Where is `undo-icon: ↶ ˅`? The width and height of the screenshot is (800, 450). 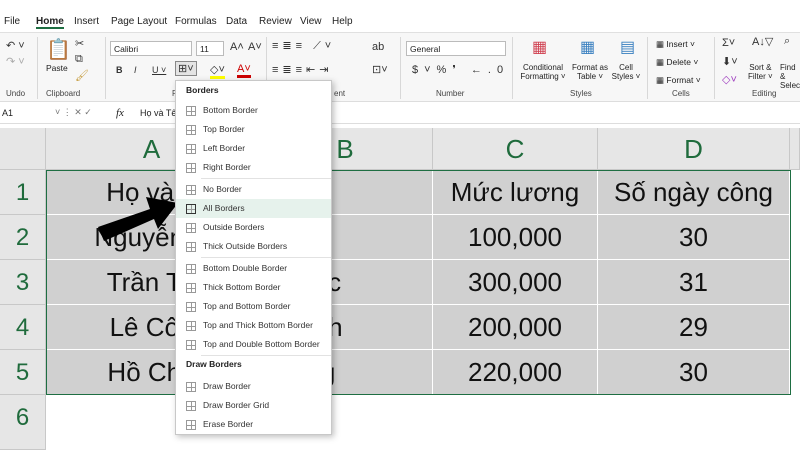 undo-icon: ↶ ˅ is located at coordinates (15, 45).